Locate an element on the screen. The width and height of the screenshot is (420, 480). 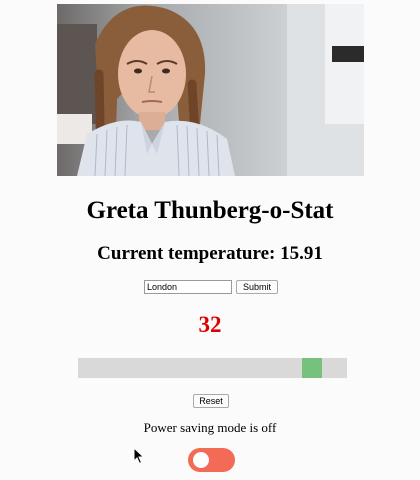
level-slider is located at coordinates (212, 368).